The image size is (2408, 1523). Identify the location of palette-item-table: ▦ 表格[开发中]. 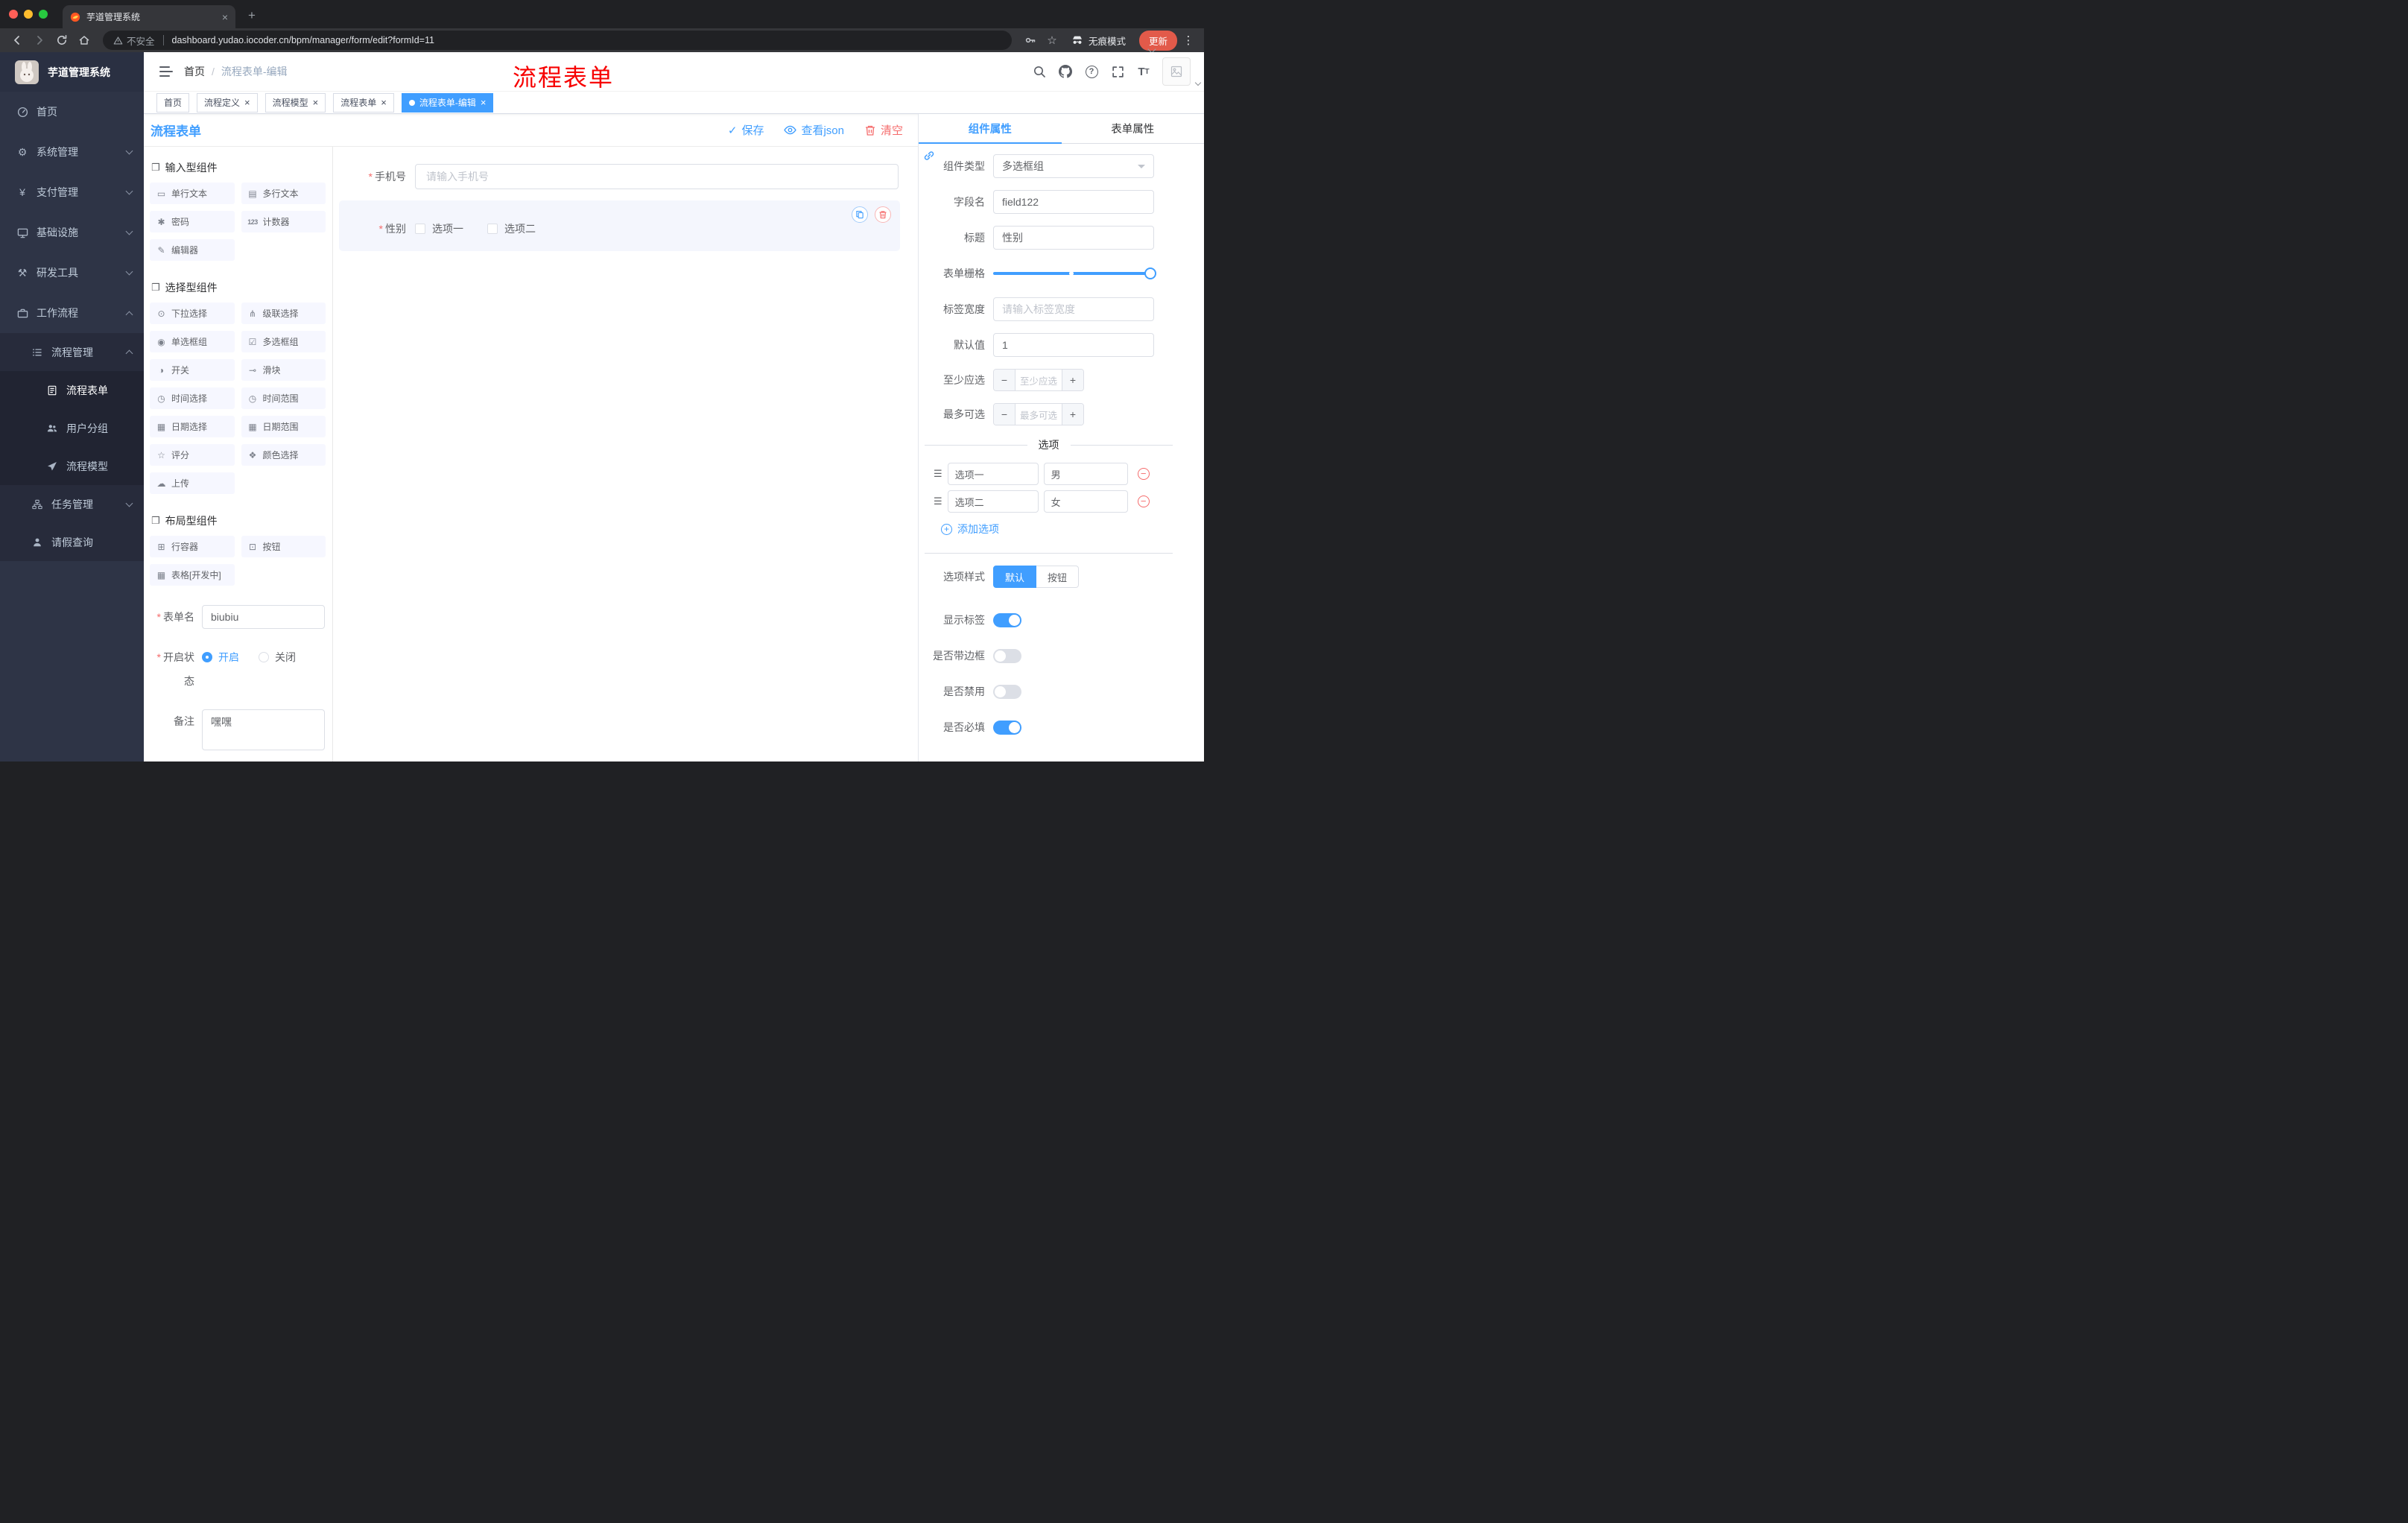
(192, 575).